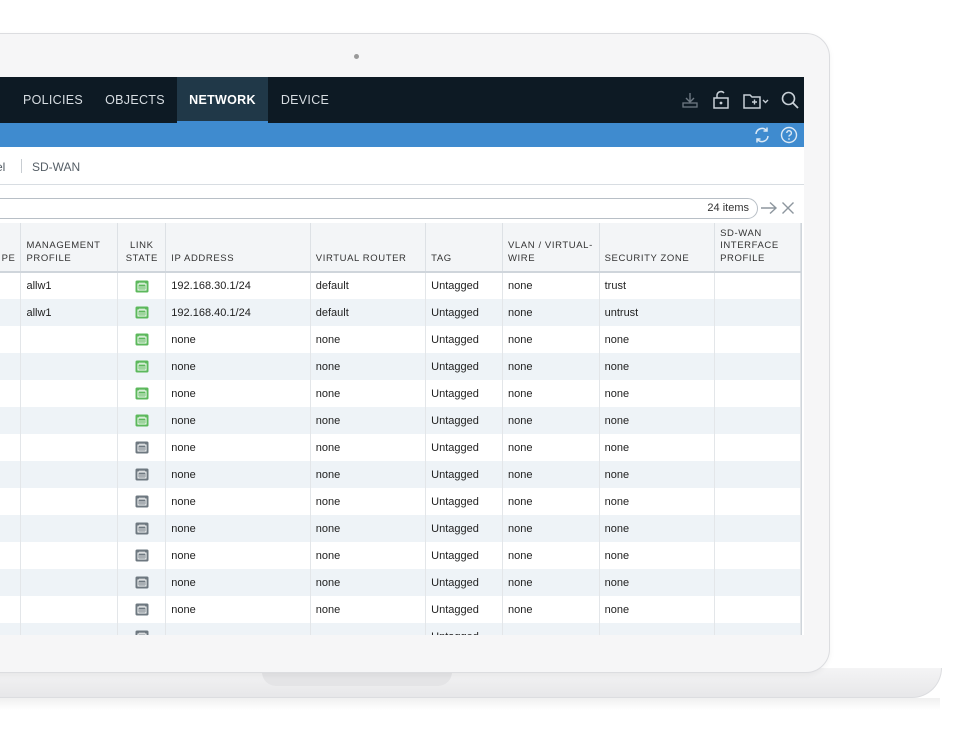 This screenshot has width=974, height=744. What do you see at coordinates (790, 100) in the screenshot?
I see `search-icon` at bounding box center [790, 100].